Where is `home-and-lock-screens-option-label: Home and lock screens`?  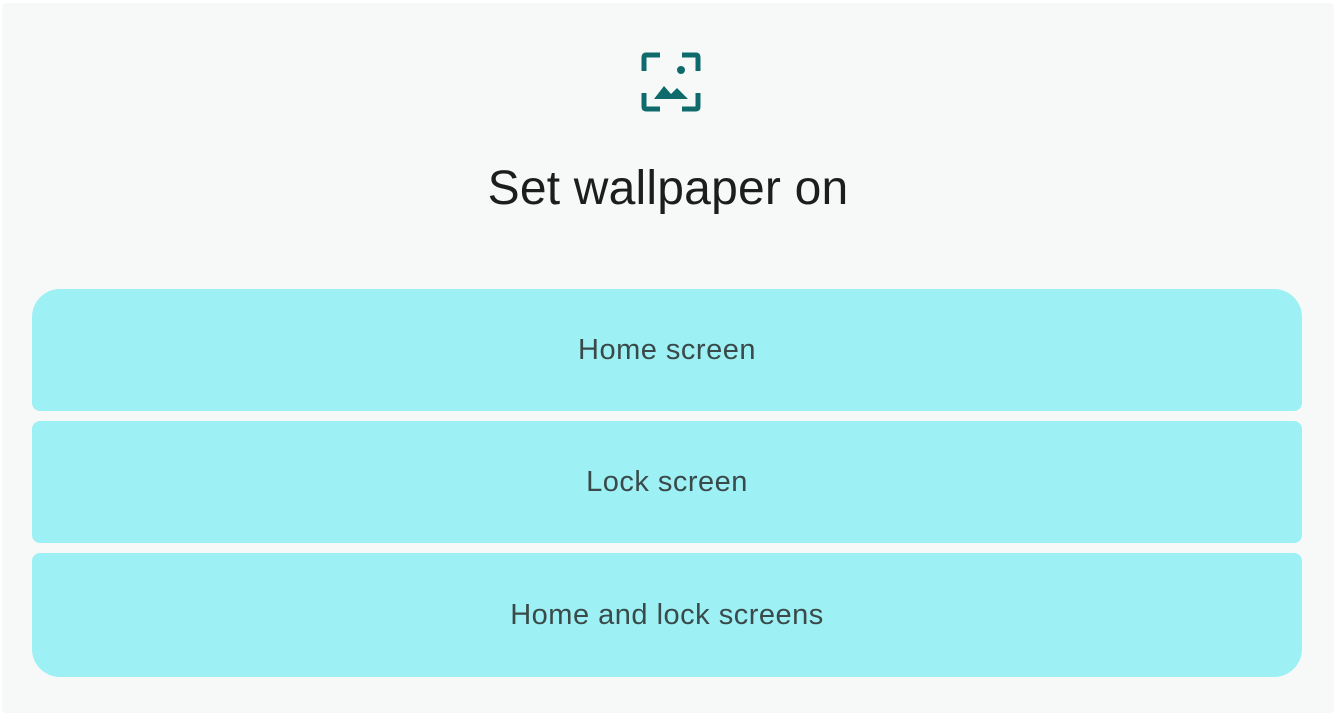
home-and-lock-screens-option-label: Home and lock screens is located at coordinates (667, 614).